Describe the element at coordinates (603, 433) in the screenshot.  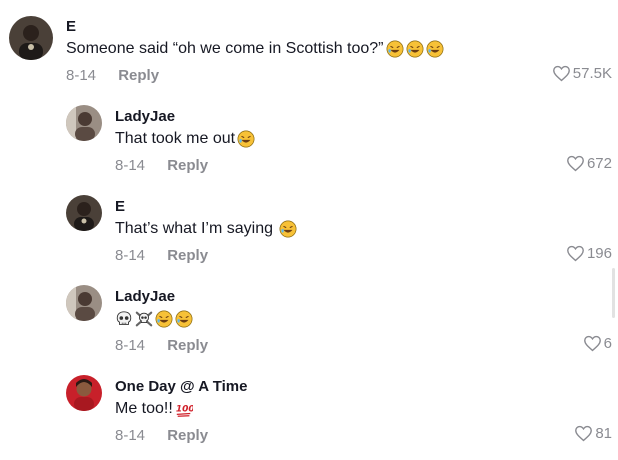
I see `like-count: 81` at that location.